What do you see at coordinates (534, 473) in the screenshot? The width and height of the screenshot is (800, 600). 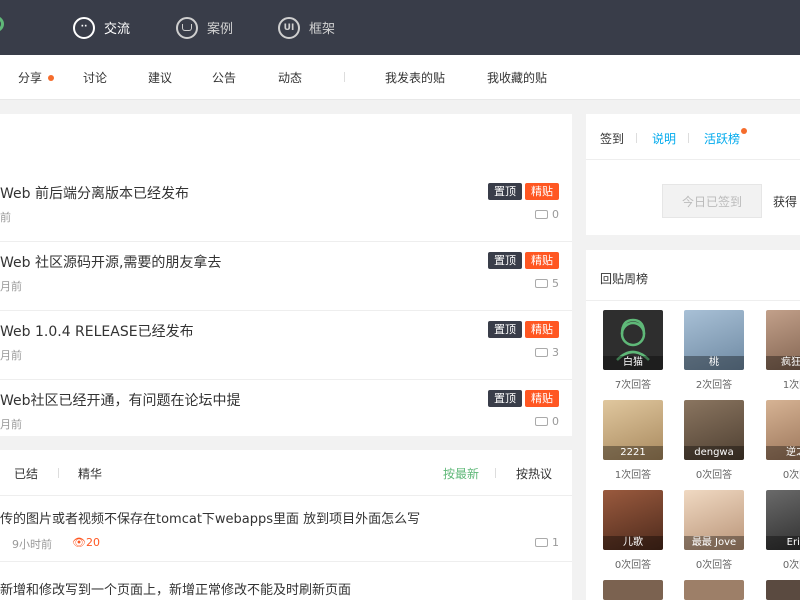 I see `sort-hottest: 按热议` at bounding box center [534, 473].